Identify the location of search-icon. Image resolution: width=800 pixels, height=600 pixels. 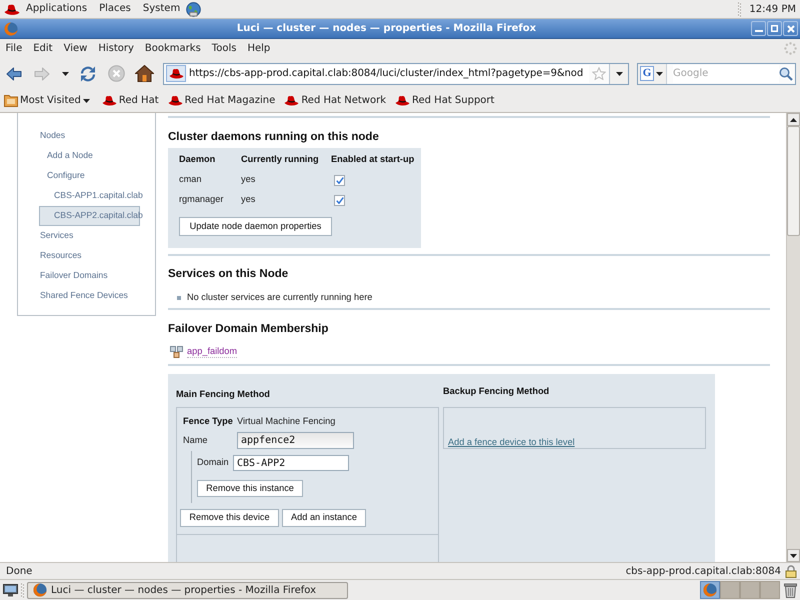
(786, 73).